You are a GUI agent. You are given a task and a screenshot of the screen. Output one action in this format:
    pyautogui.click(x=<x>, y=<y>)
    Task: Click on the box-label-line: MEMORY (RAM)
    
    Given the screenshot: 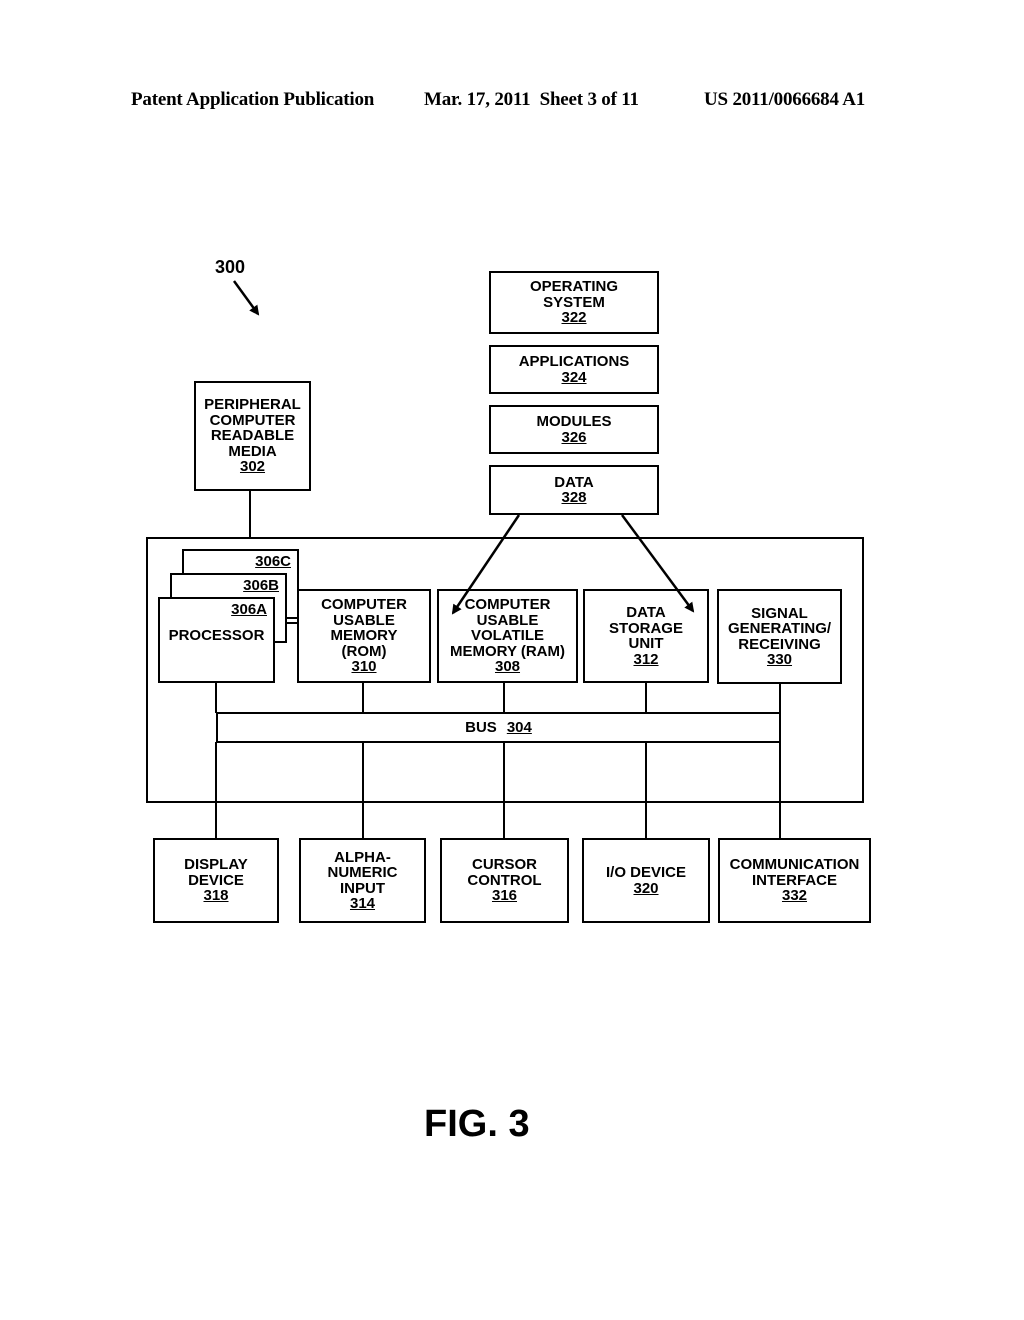 What is the action you would take?
    pyautogui.click(x=507, y=651)
    